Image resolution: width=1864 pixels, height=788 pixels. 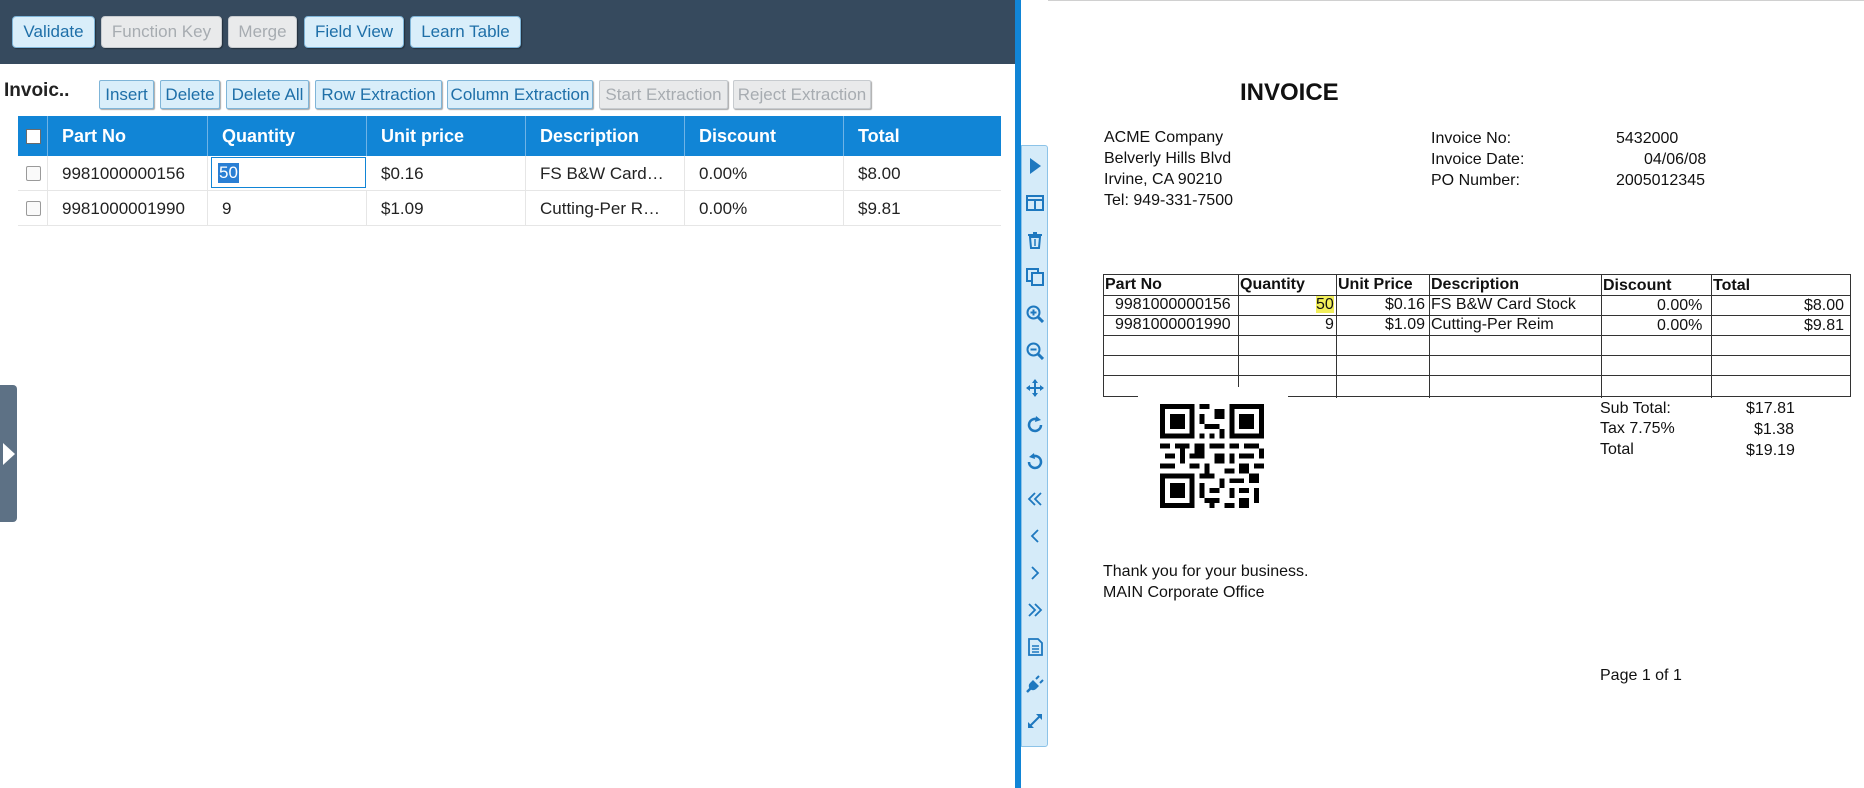 I want to click on invoice-date-value: 04/06/08, so click(x=1675, y=159).